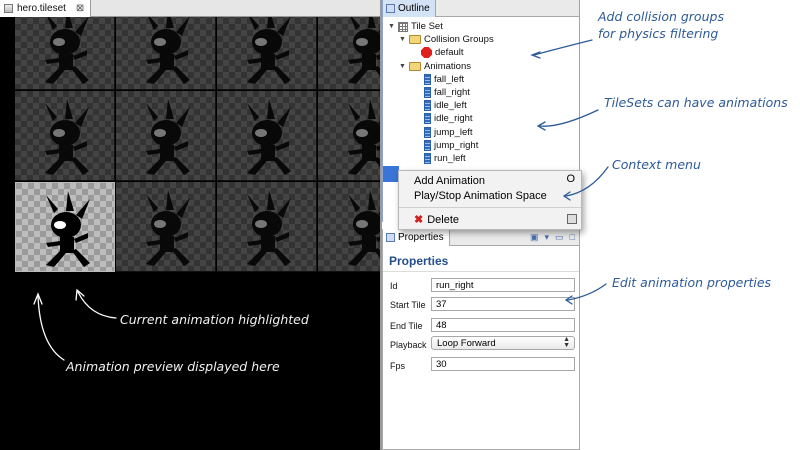  Describe the element at coordinates (445, 158) in the screenshot. I see `tree-item-animation: run_left` at that location.